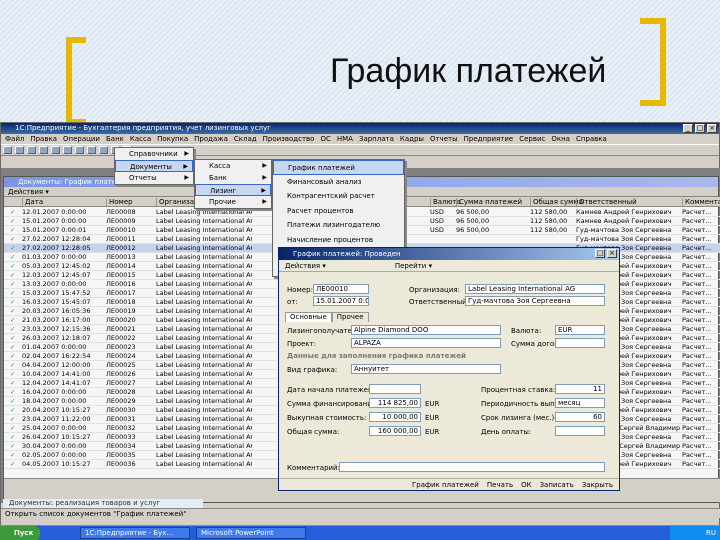 The width and height of the screenshot is (720, 540). What do you see at coordinates (580, 330) in the screenshot?
I see `currency-field: EUR` at bounding box center [580, 330].